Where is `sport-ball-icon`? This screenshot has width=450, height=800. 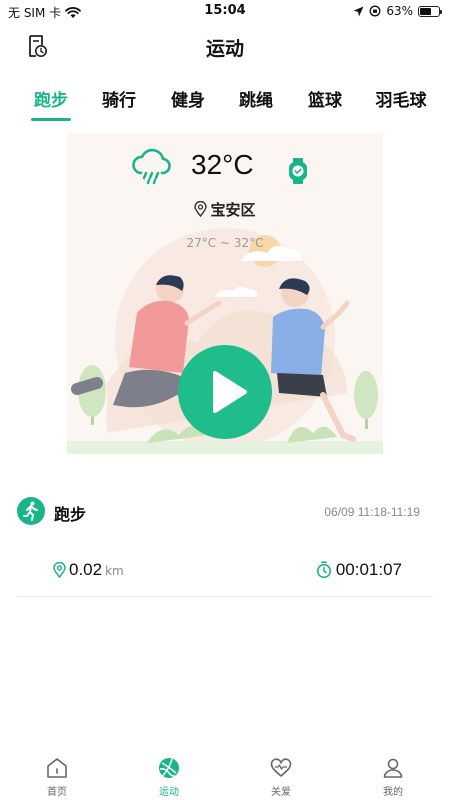
sport-ball-icon is located at coordinates (169, 768).